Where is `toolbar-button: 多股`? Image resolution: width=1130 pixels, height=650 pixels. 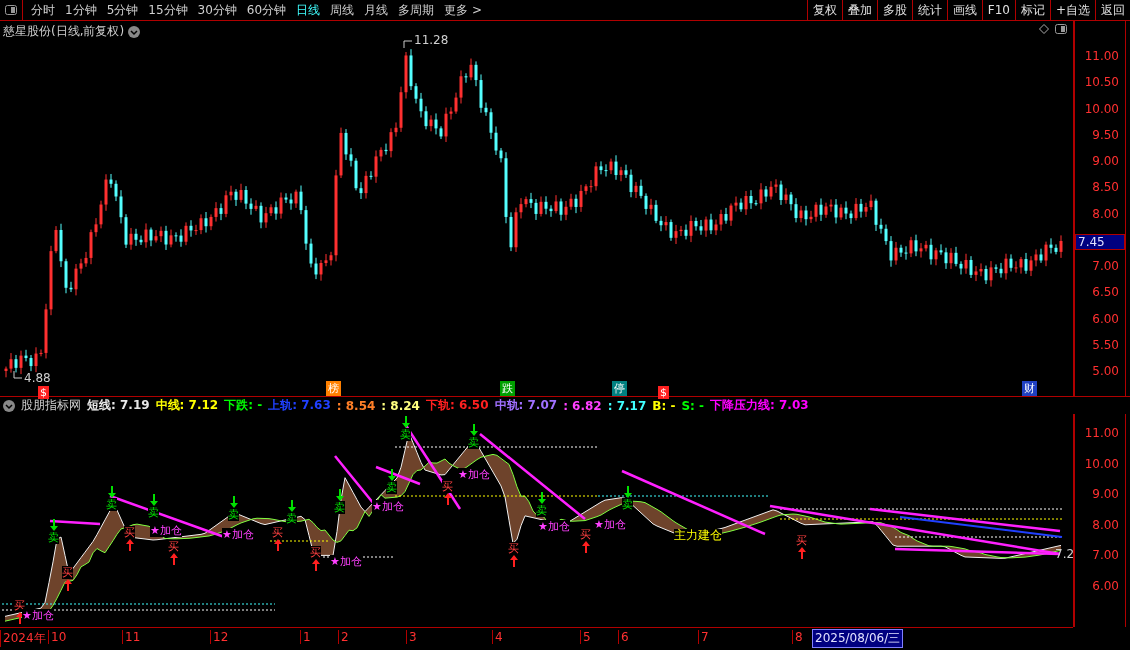 toolbar-button: 多股 is located at coordinates (894, 10).